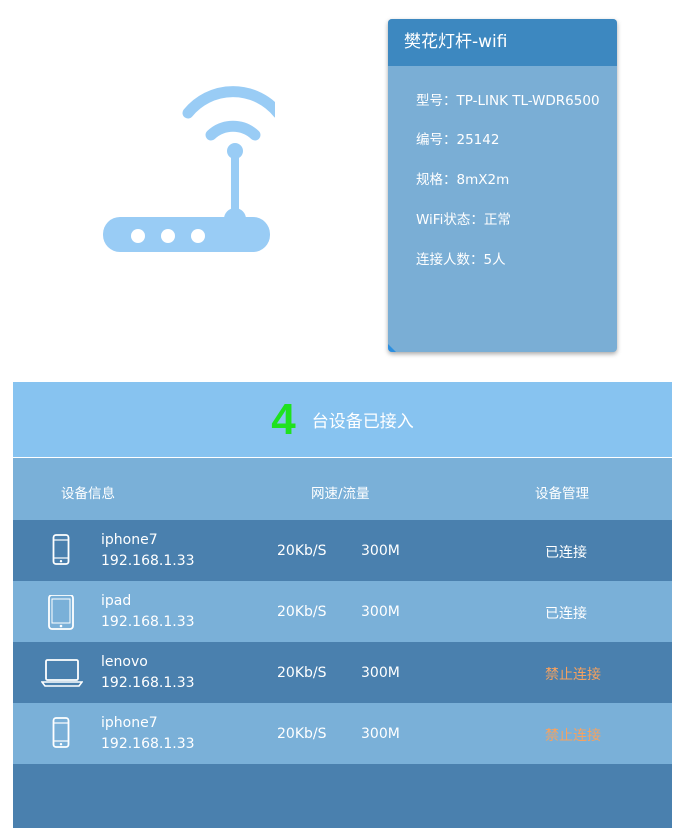 This screenshot has width=687, height=835. What do you see at coordinates (463, 180) in the screenshot?
I see `spec-text: 规格：8mX2m` at bounding box center [463, 180].